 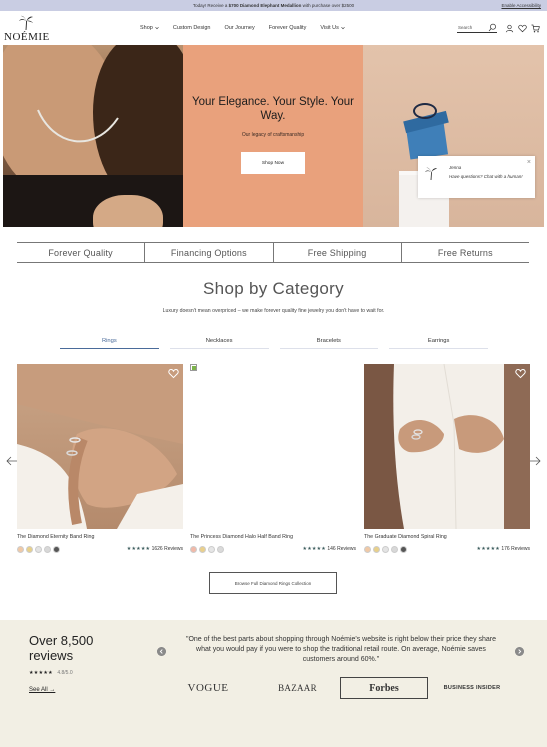 I want to click on account-icon, so click(x=509, y=28).